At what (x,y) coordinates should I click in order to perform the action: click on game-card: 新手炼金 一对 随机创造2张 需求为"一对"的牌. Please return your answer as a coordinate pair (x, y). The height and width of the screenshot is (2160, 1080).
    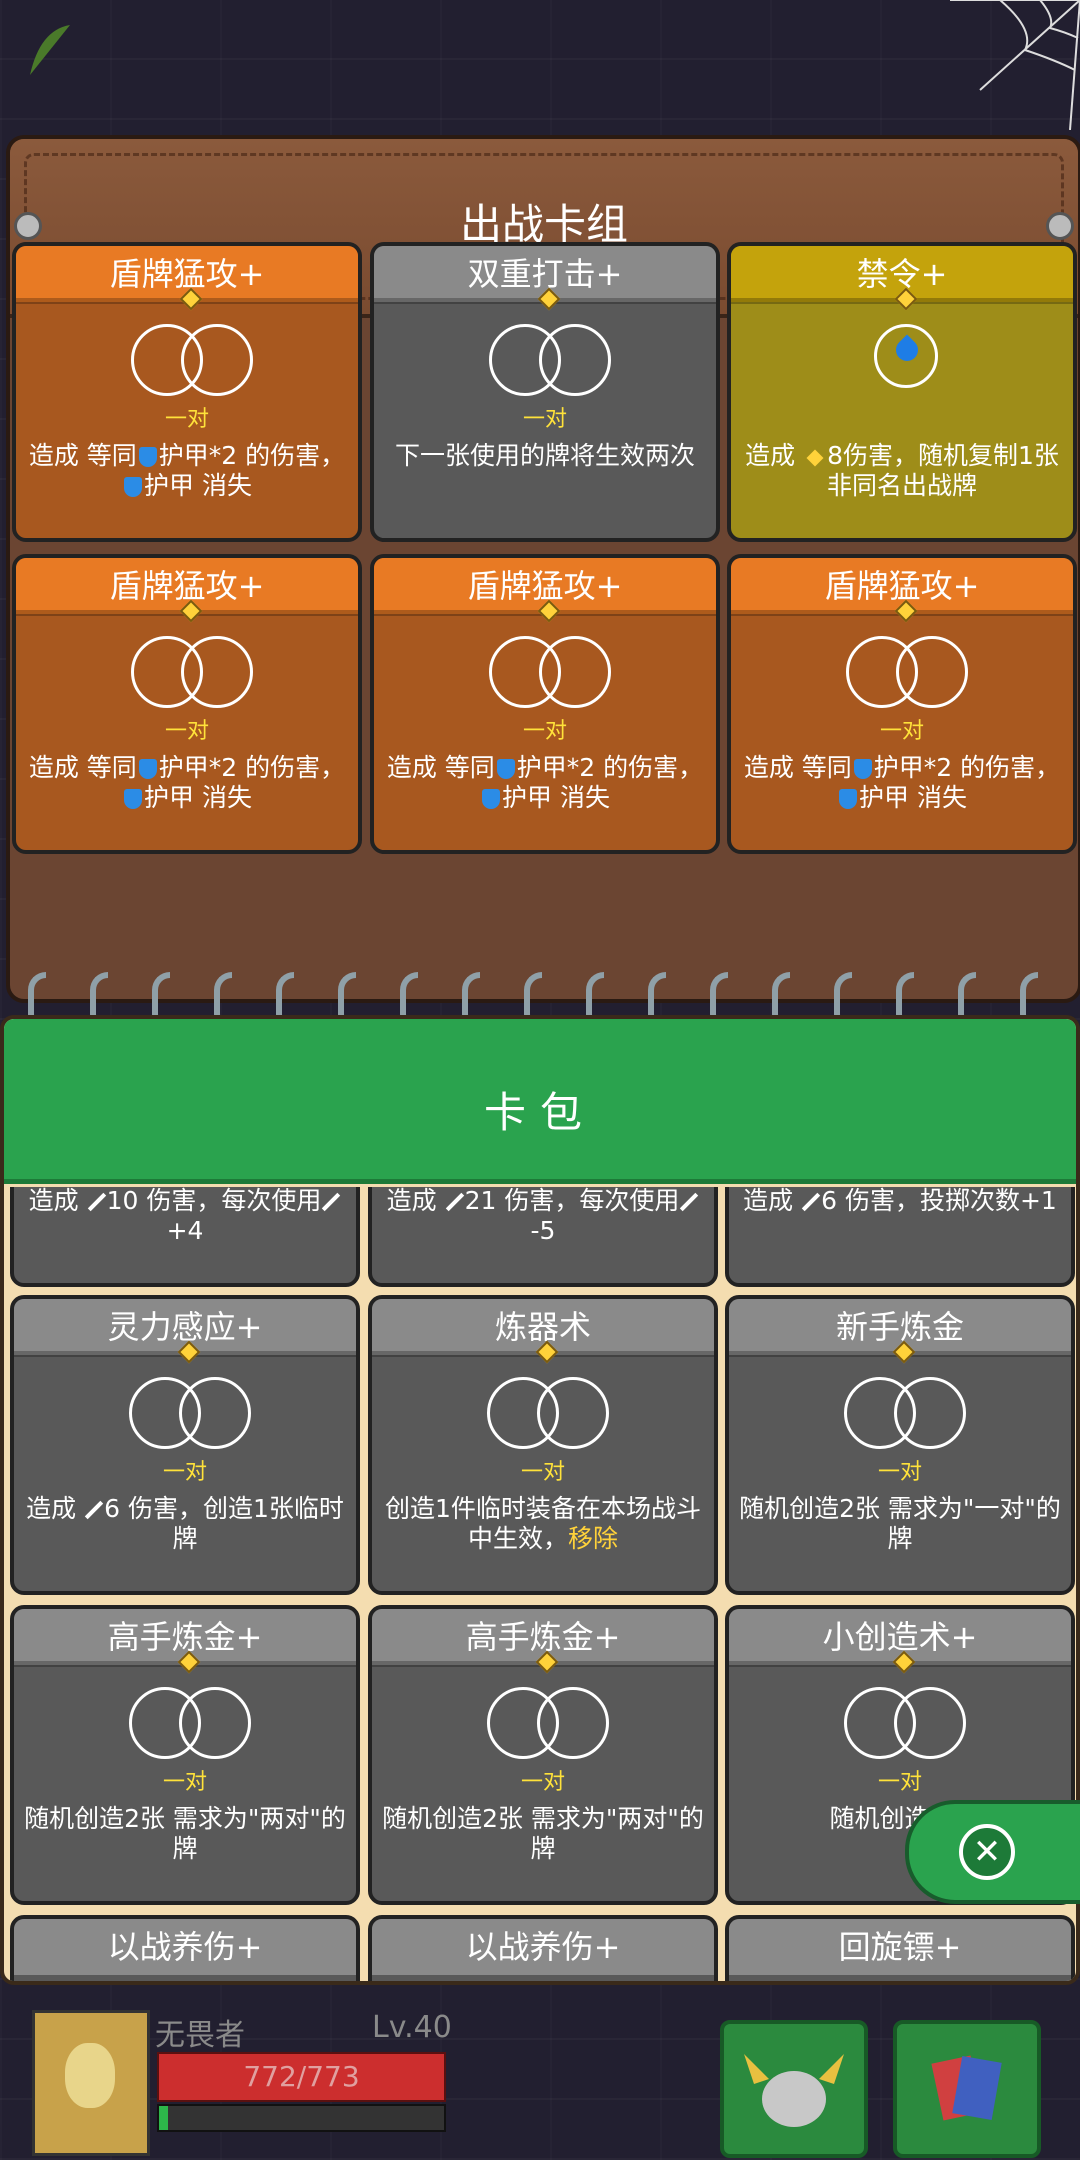
    Looking at the image, I should click on (900, 1445).